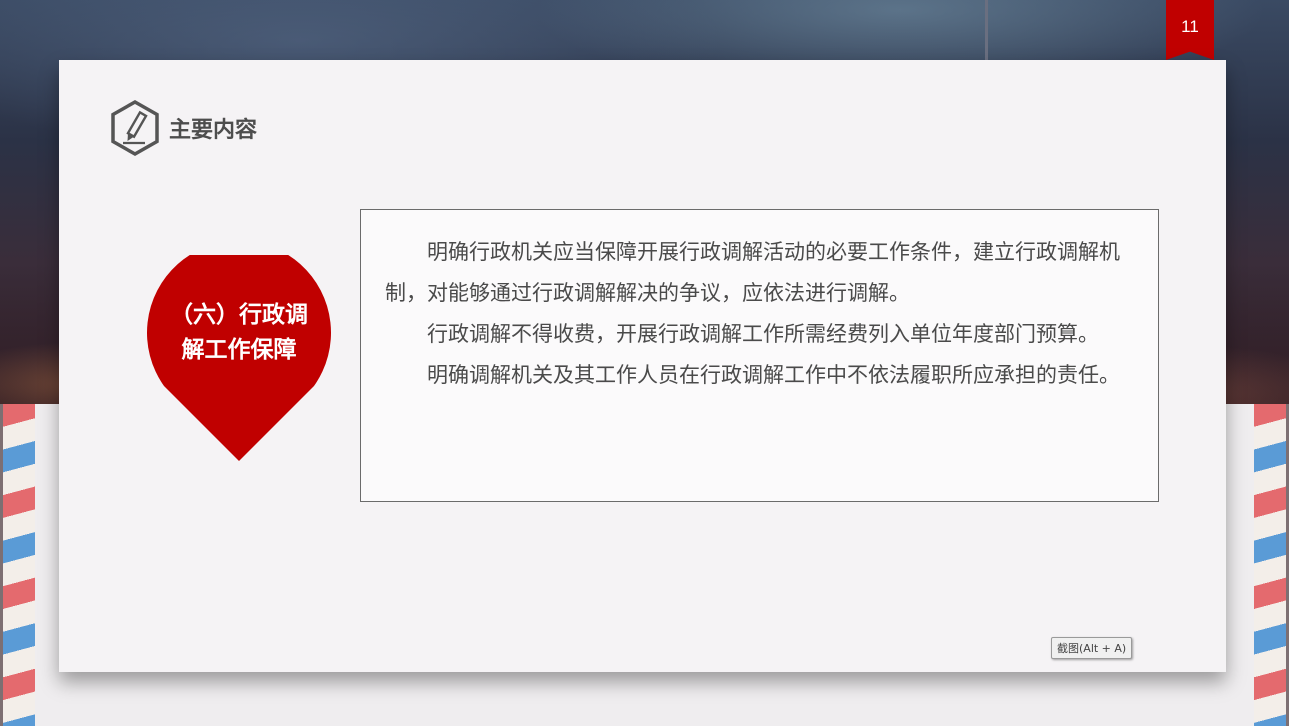  What do you see at coordinates (135, 128) in the screenshot?
I see `pencil-hexagon-icon` at bounding box center [135, 128].